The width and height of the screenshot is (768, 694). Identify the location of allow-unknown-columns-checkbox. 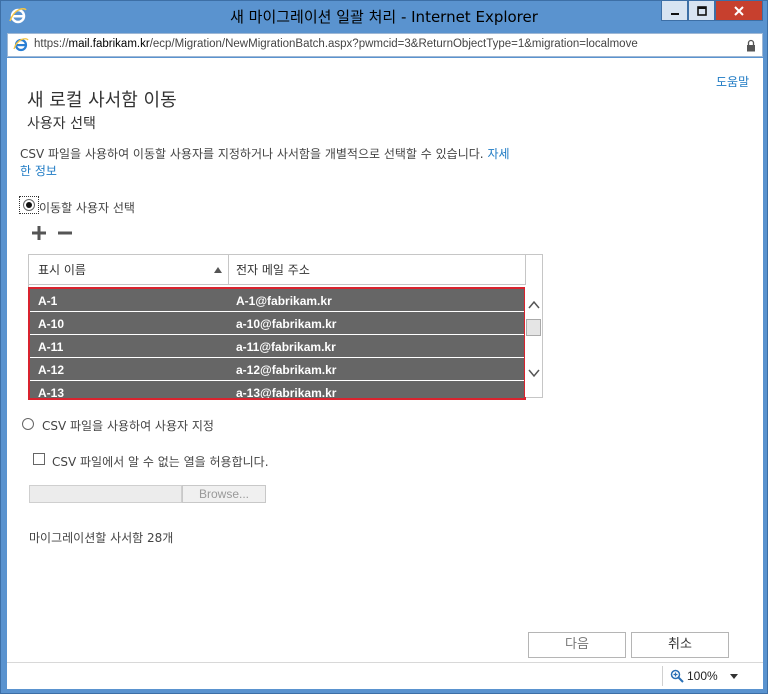
(39, 459).